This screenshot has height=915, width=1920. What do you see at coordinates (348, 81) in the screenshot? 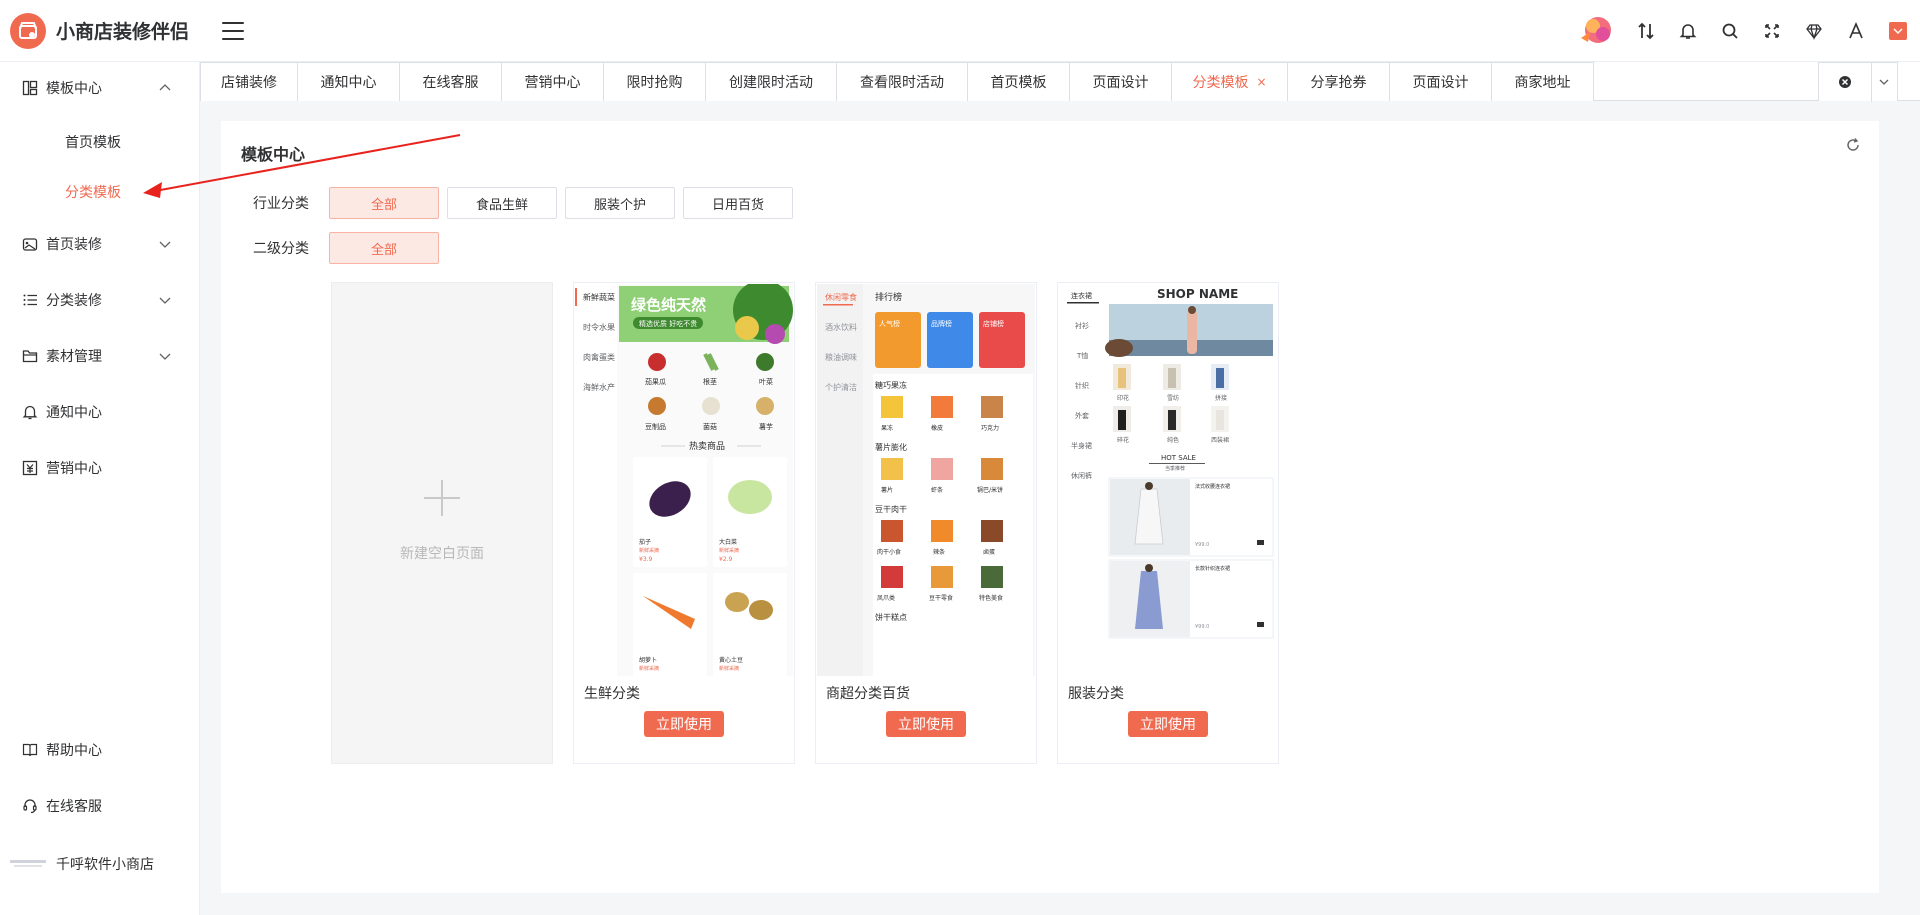
I see `tab-notice: 通知中心` at bounding box center [348, 81].